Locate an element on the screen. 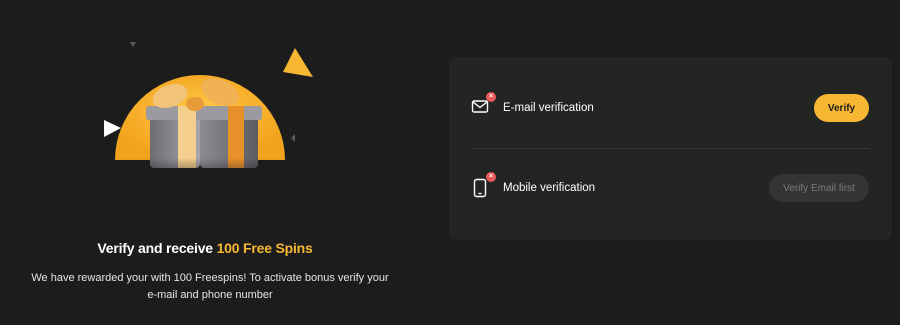  phone-icon: × is located at coordinates (483, 185).